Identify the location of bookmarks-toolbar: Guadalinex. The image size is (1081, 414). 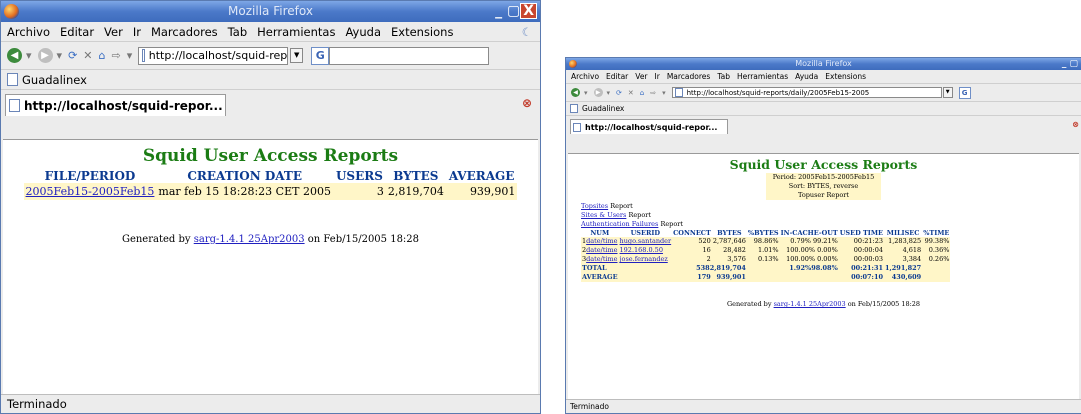
(823, 109).